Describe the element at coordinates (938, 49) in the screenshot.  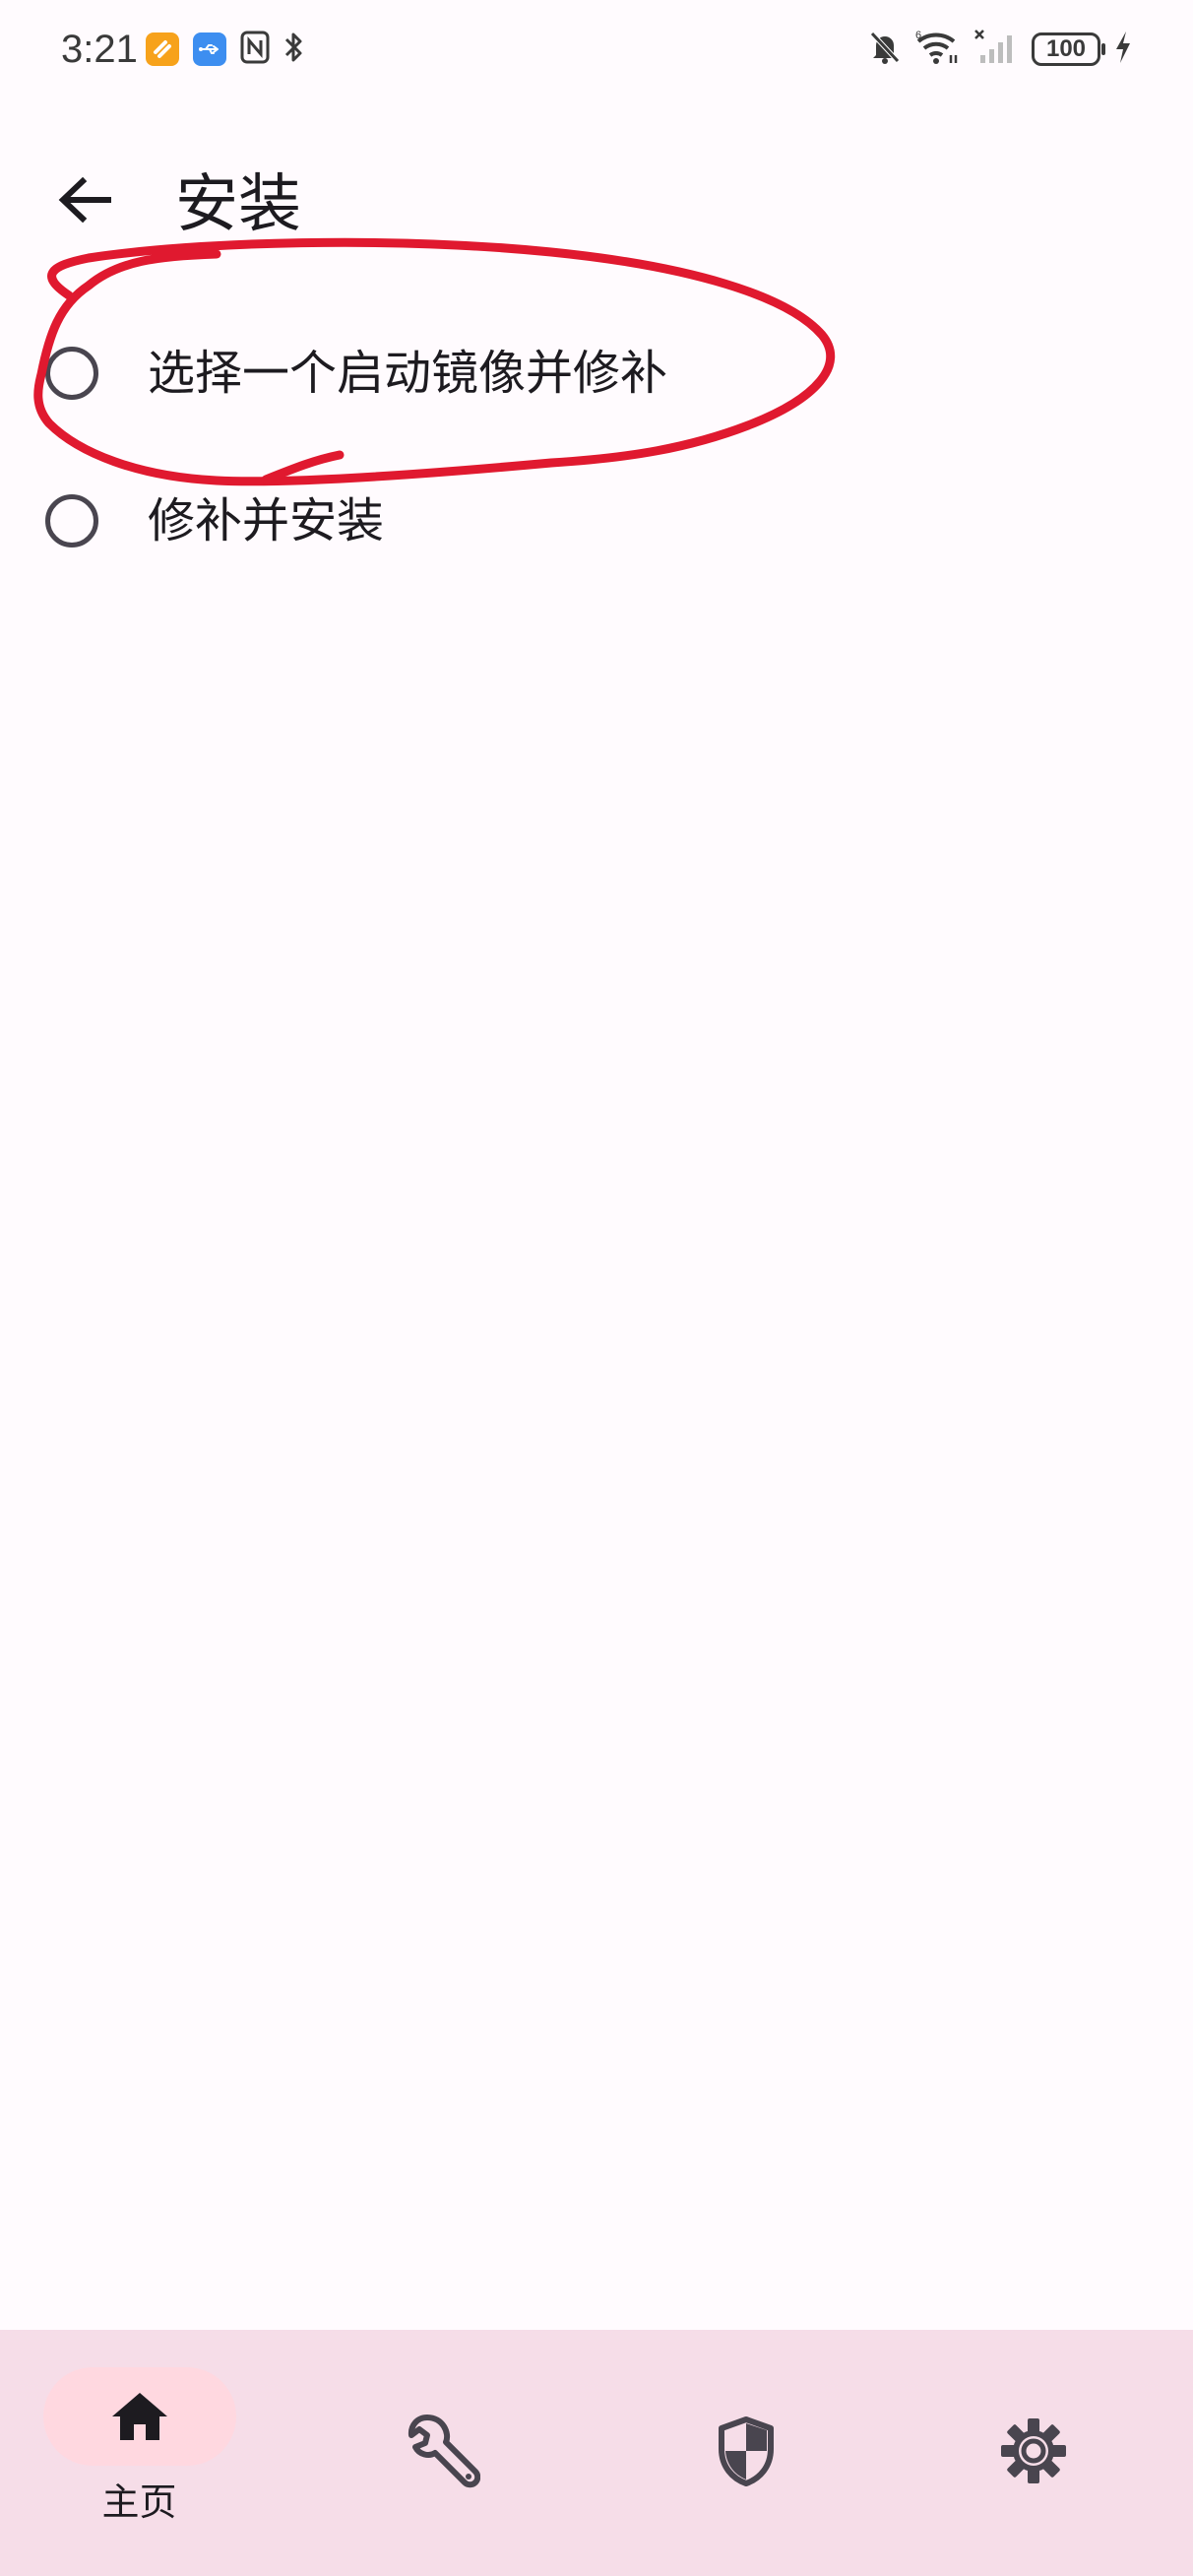
I see `wifi-icon: 6` at that location.